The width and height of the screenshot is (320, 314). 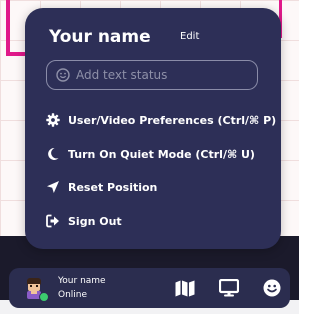 What do you see at coordinates (53, 187) in the screenshot?
I see `location-arrow-icon` at bounding box center [53, 187].